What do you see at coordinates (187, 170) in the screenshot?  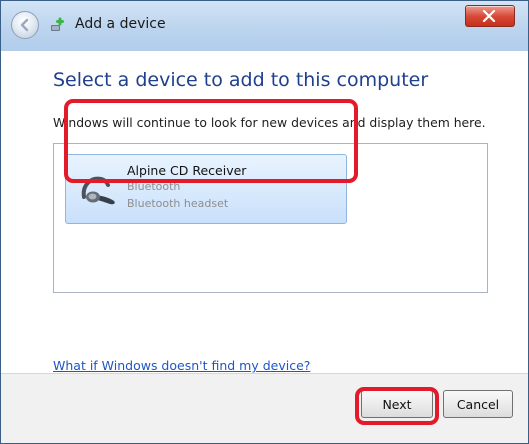 I see `device-name: Alpine CD Receiver` at bounding box center [187, 170].